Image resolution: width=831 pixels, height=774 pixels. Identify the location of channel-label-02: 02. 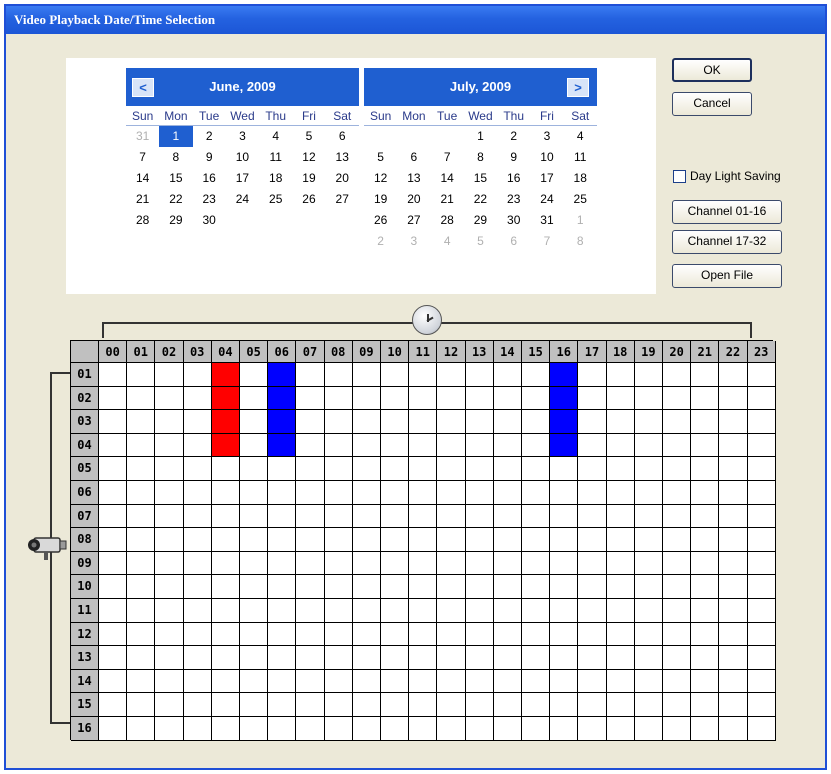
(85, 398).